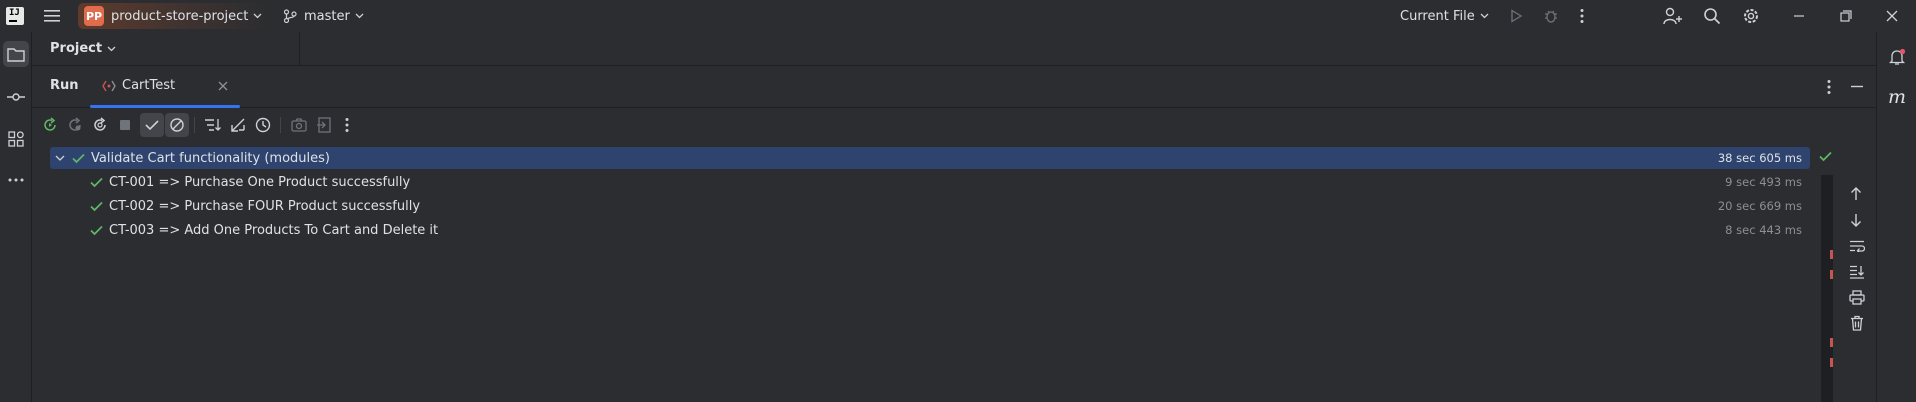 This screenshot has width=1916, height=402. Describe the element at coordinates (1516, 16) in the screenshot. I see `run-icon` at that location.